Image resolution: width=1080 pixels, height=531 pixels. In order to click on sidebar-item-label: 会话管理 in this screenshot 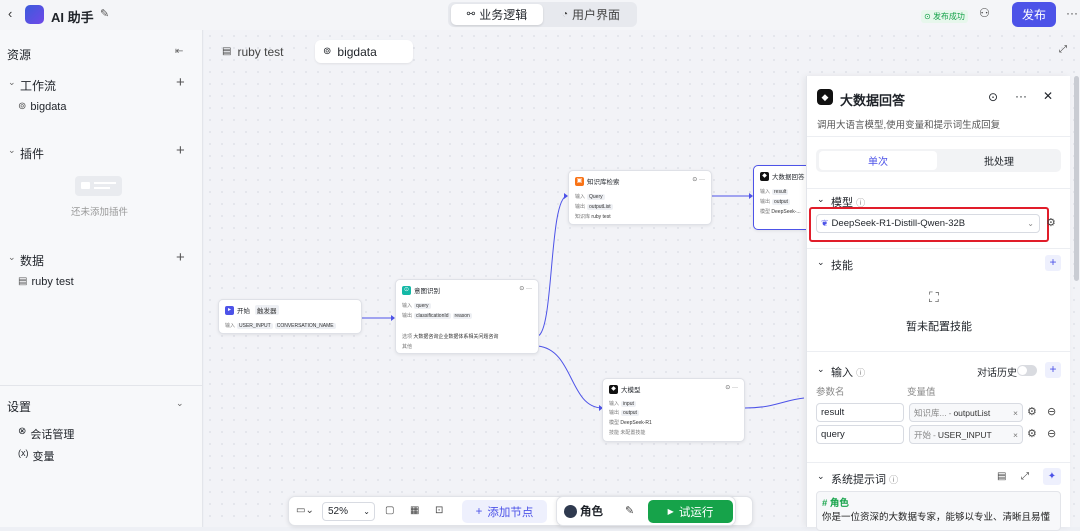, I will do `click(52, 435)`.